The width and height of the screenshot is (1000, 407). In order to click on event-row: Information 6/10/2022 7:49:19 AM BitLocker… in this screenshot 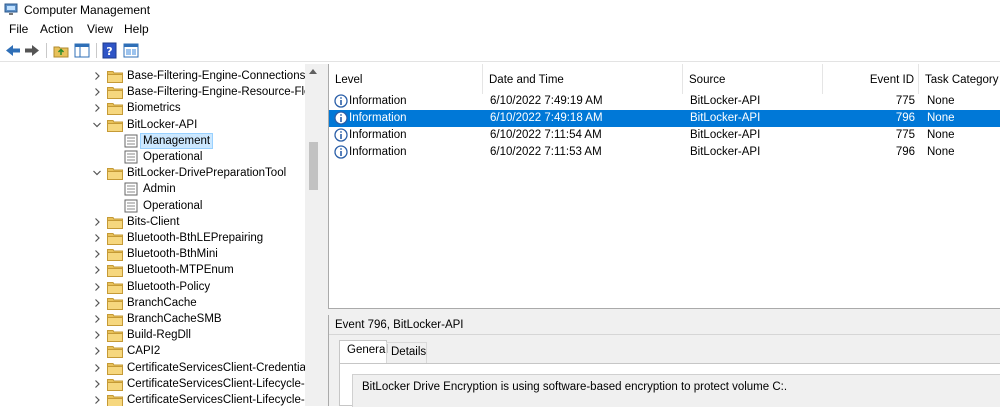, I will do `click(664, 101)`.